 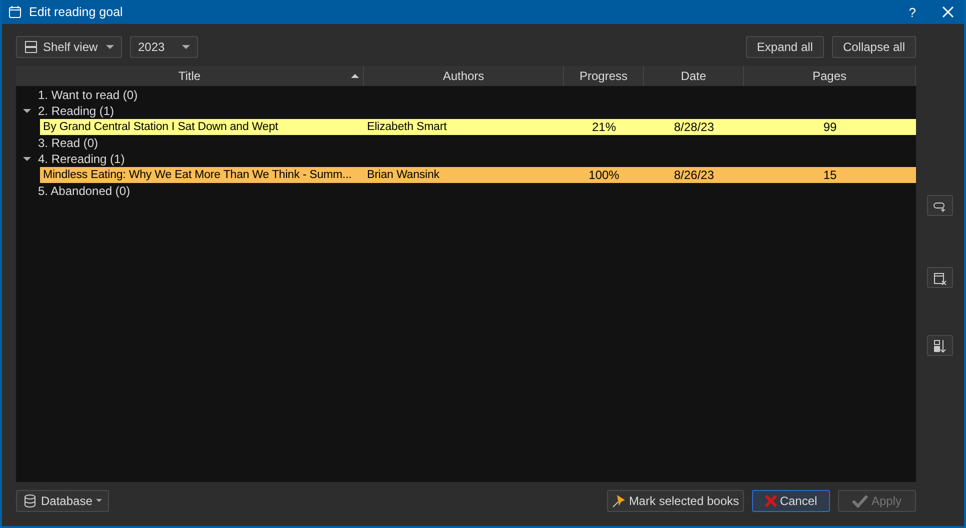 What do you see at coordinates (84, 191) in the screenshot?
I see `group-label: 5. Abandoned (0)` at bounding box center [84, 191].